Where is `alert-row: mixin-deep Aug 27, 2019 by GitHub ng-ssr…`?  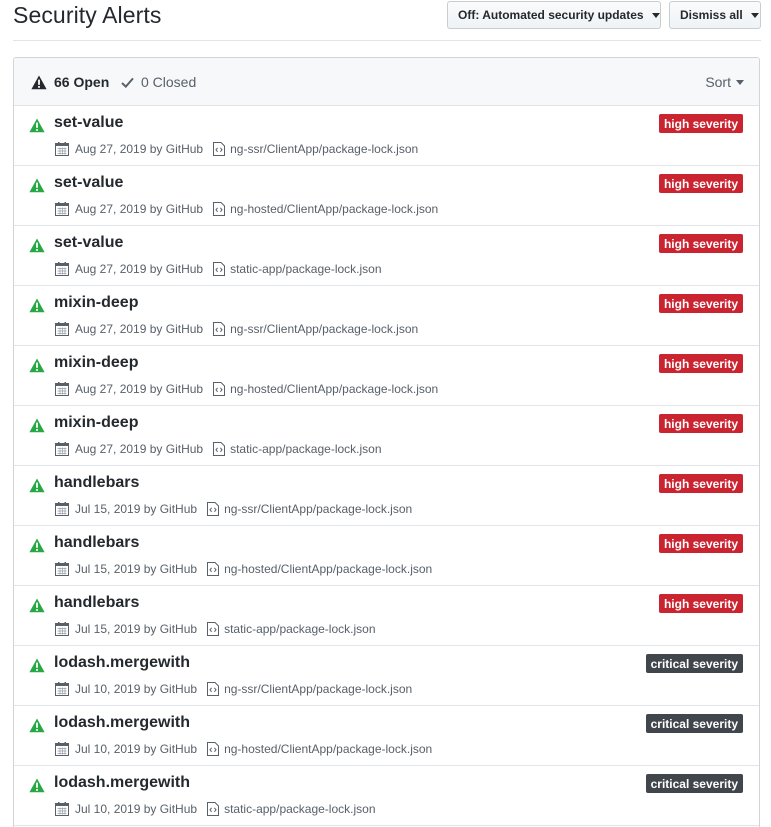
alert-row: mixin-deep Aug 27, 2019 by GitHub ng-ssr… is located at coordinates (386, 316).